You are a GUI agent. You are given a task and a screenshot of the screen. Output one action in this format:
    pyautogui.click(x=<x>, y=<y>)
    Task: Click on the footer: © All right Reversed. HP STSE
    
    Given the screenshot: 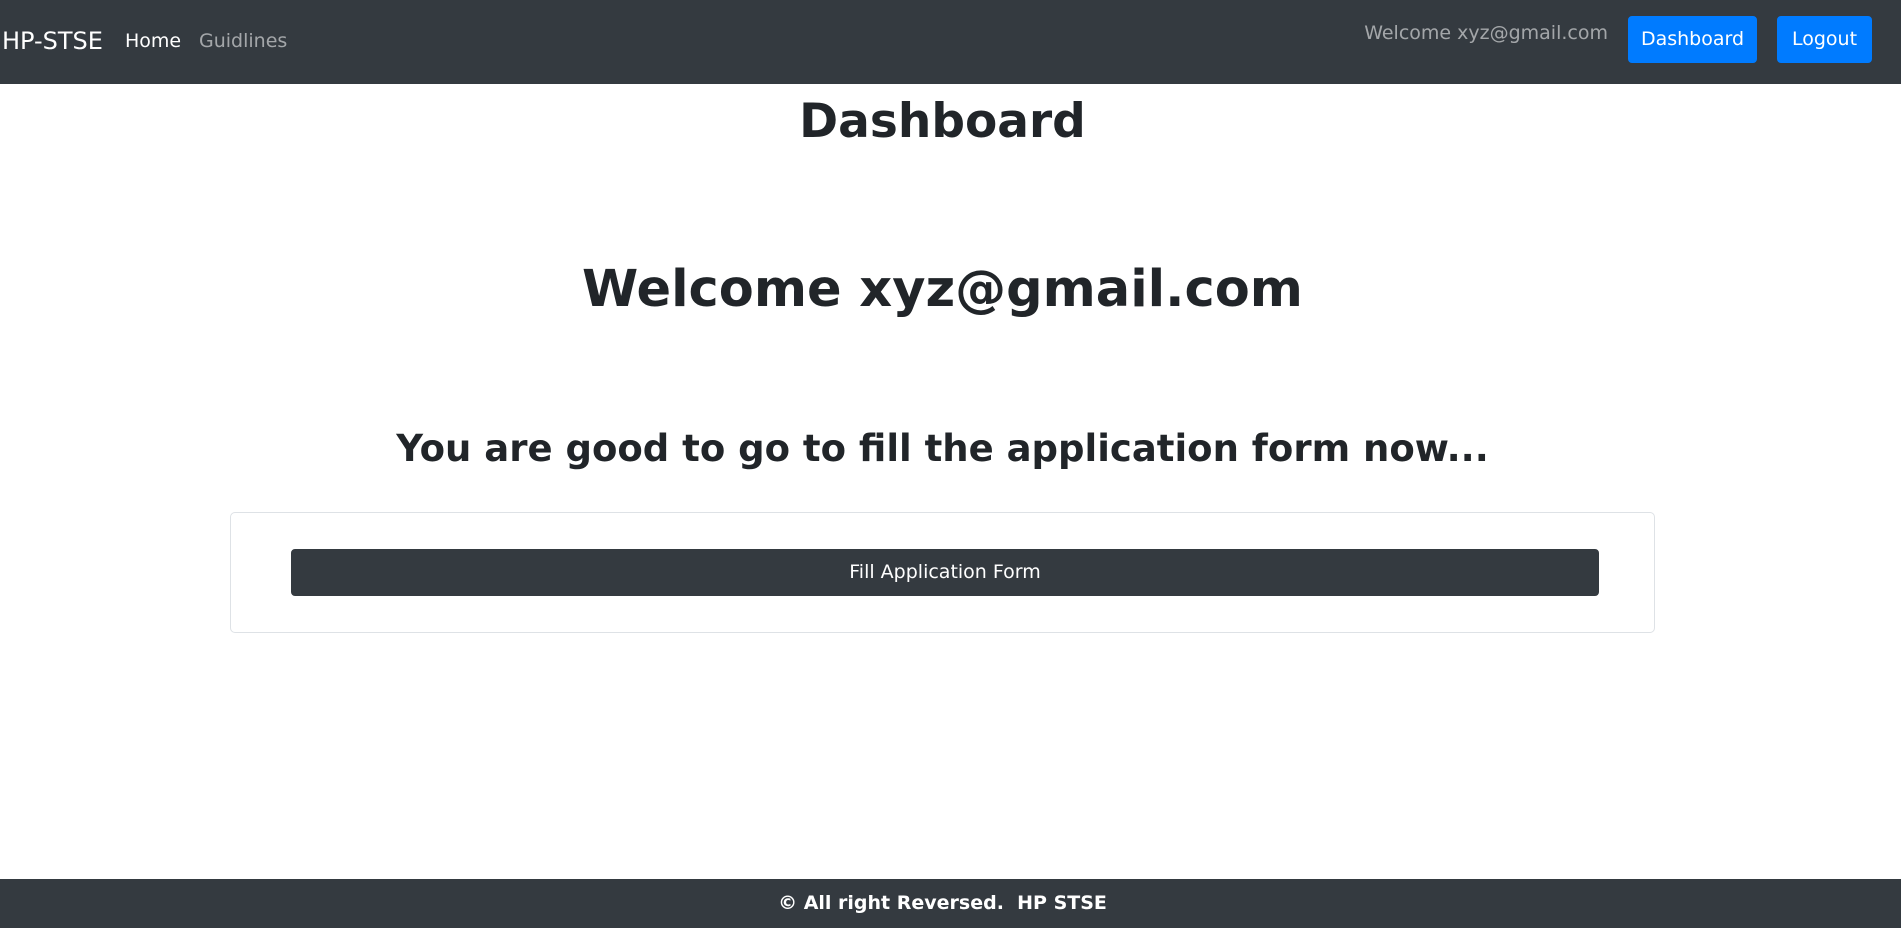 What is the action you would take?
    pyautogui.click(x=950, y=903)
    